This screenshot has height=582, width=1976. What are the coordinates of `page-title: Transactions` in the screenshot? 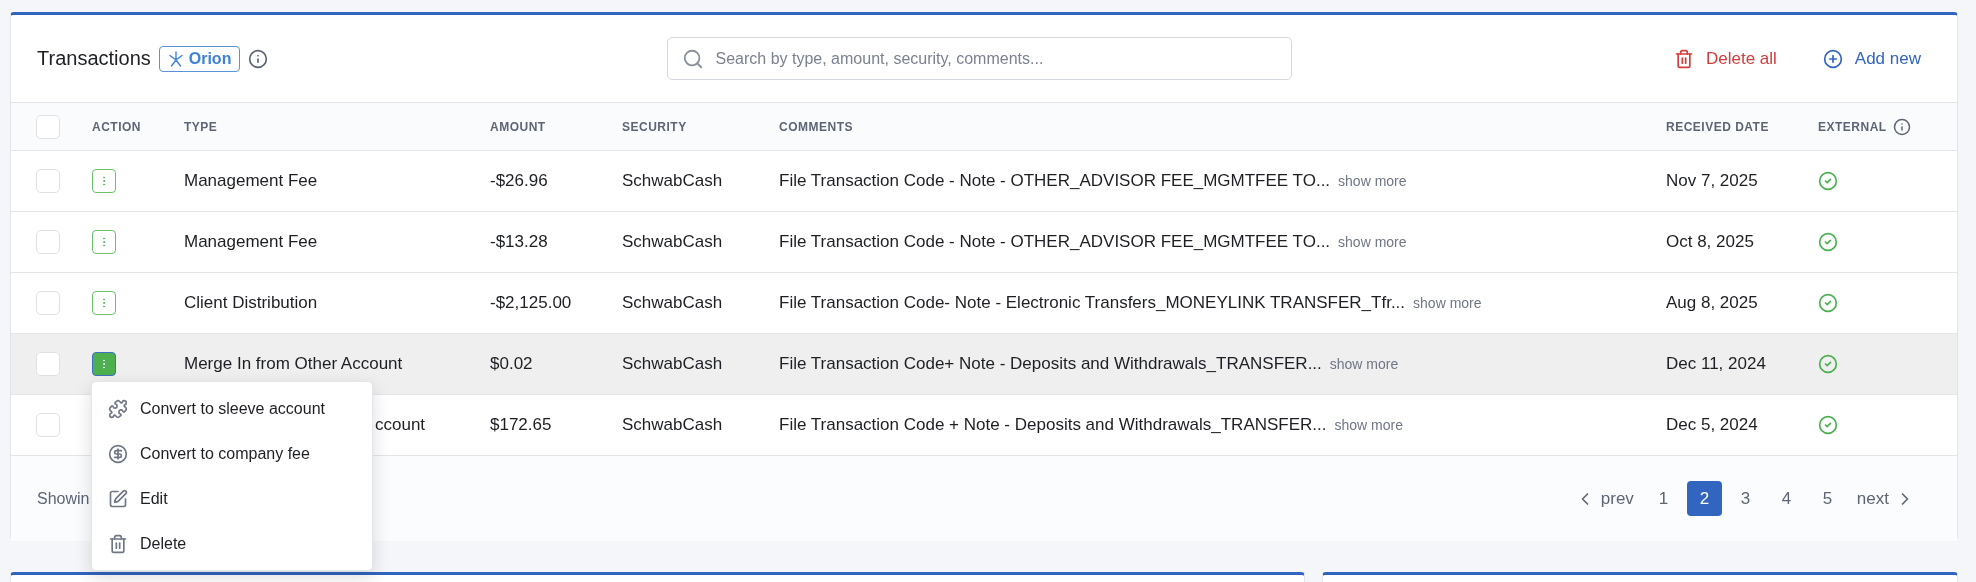 It's located at (94, 58).